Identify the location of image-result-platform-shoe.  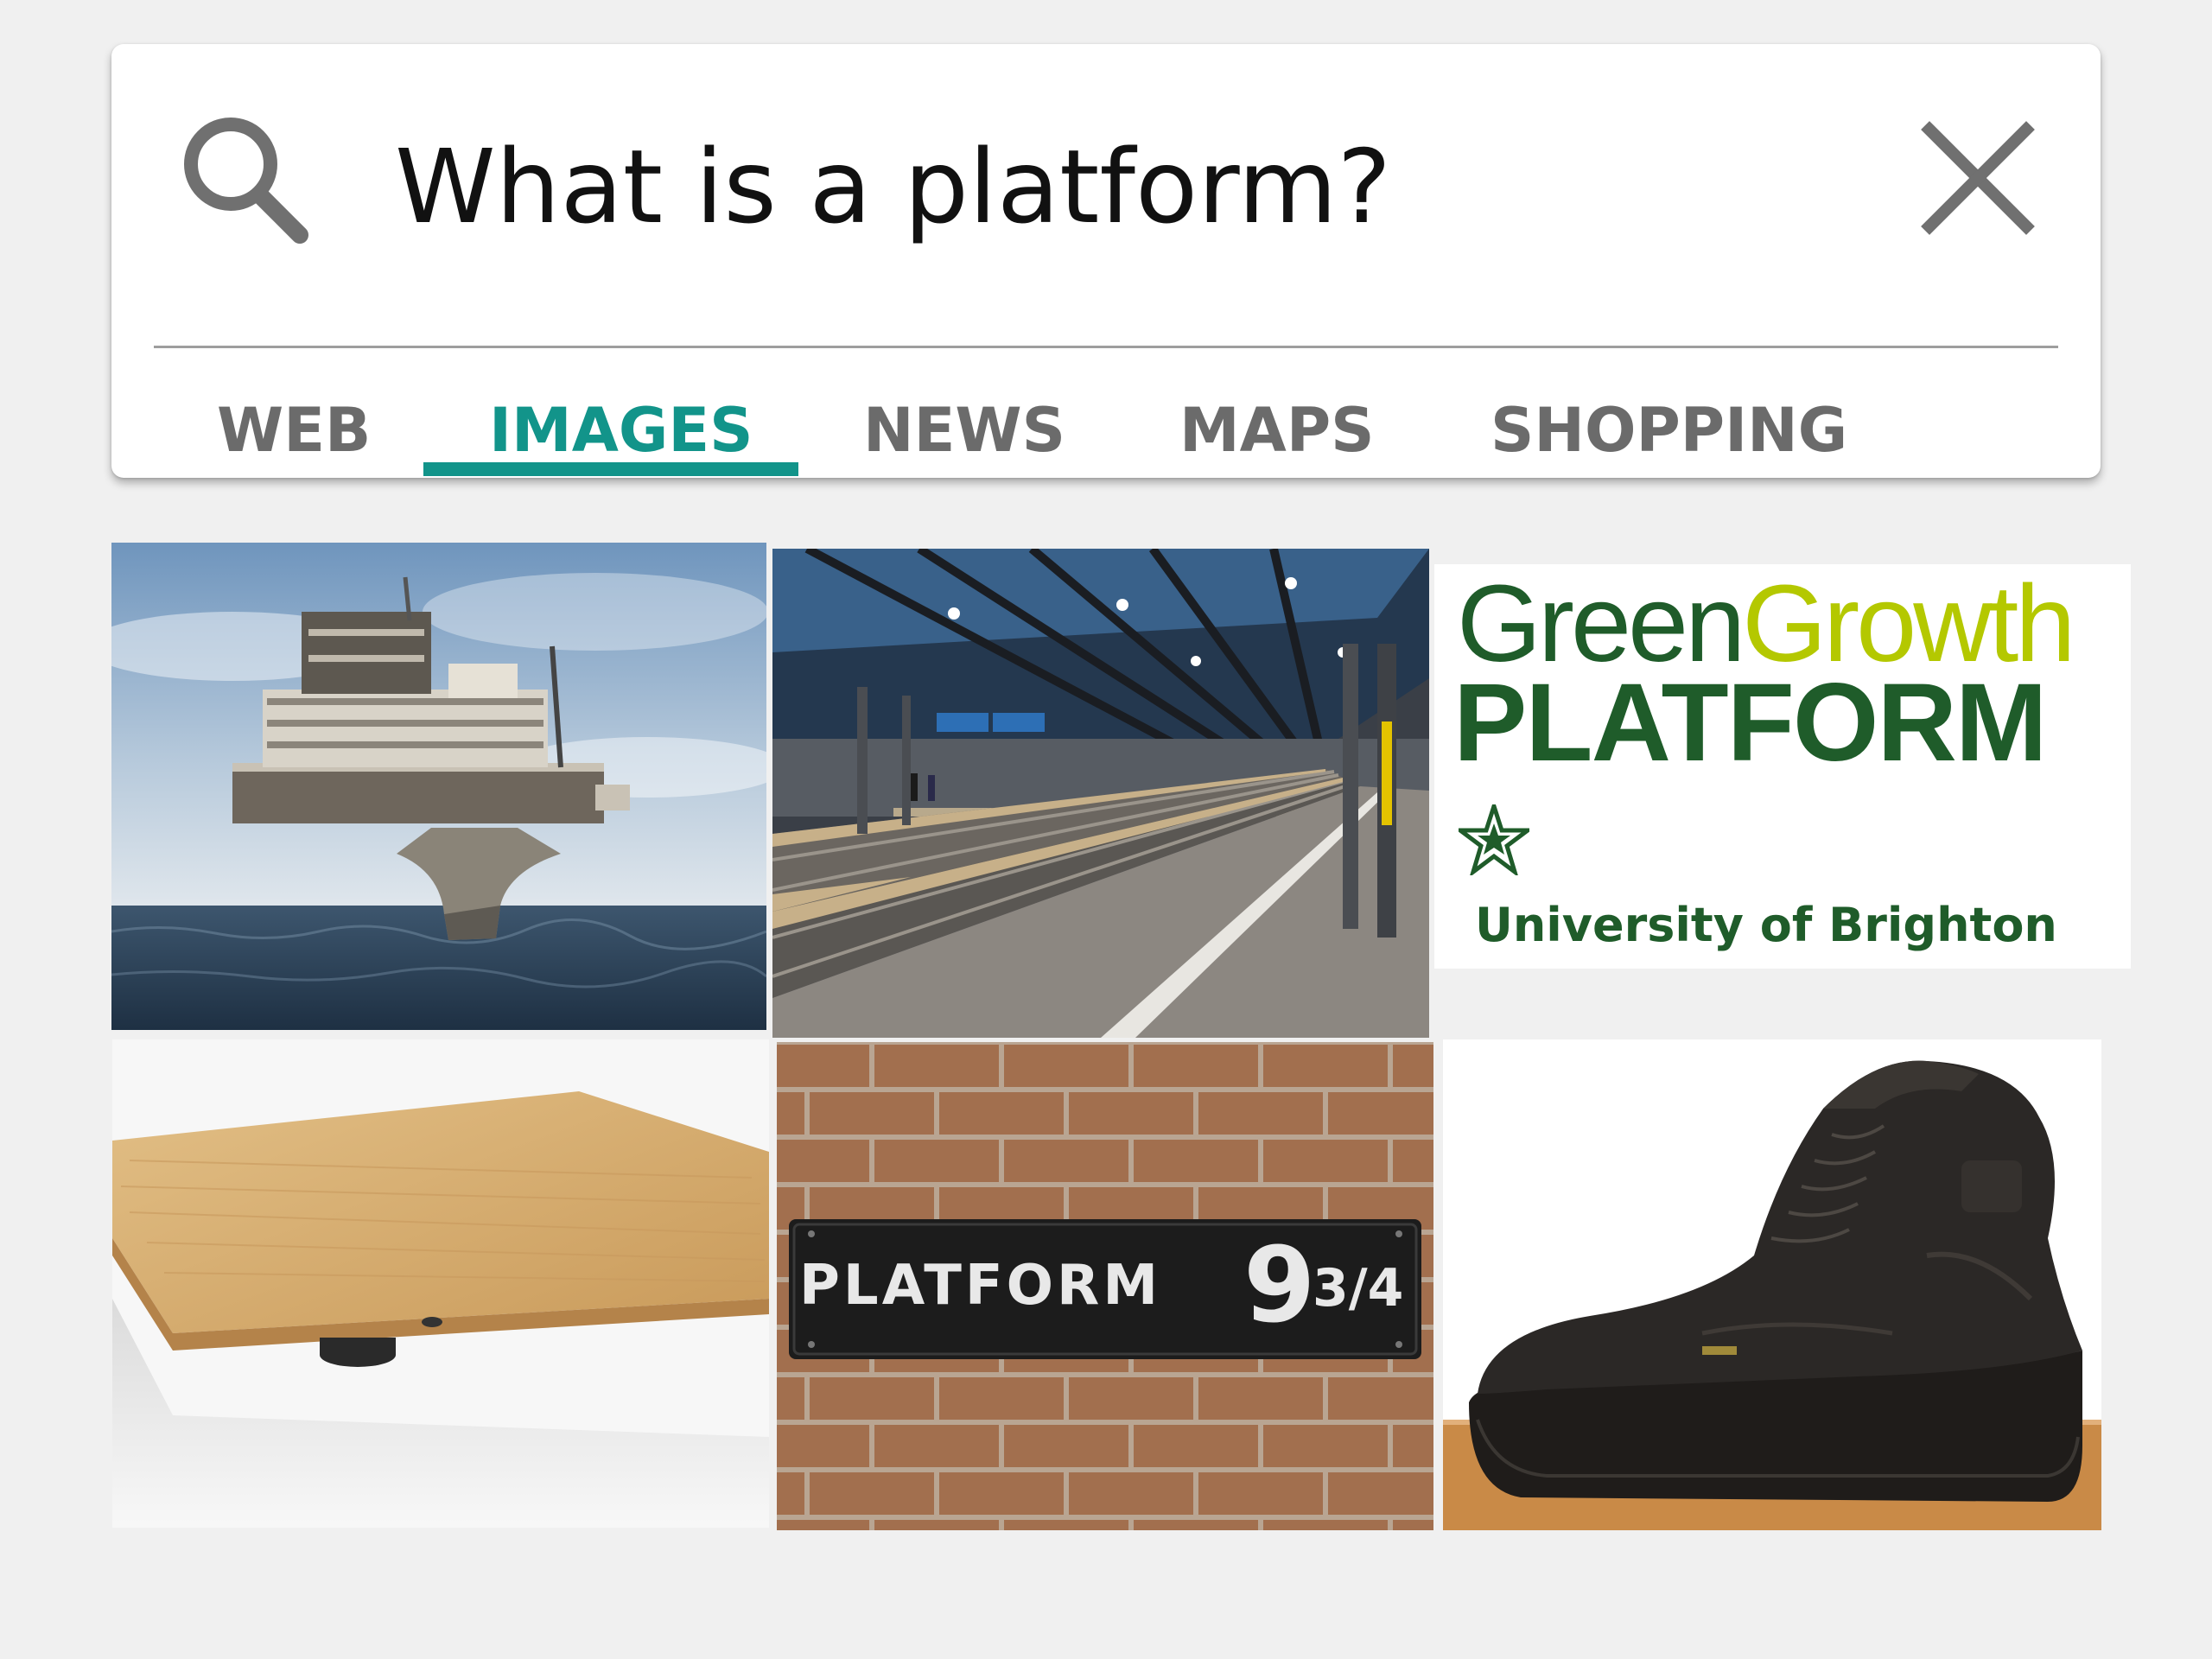
(1772, 1284).